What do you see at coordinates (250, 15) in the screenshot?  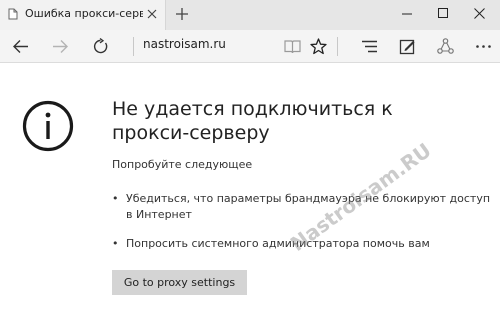 I see `title-bar: Ошибка прокси-сервер` at bounding box center [250, 15].